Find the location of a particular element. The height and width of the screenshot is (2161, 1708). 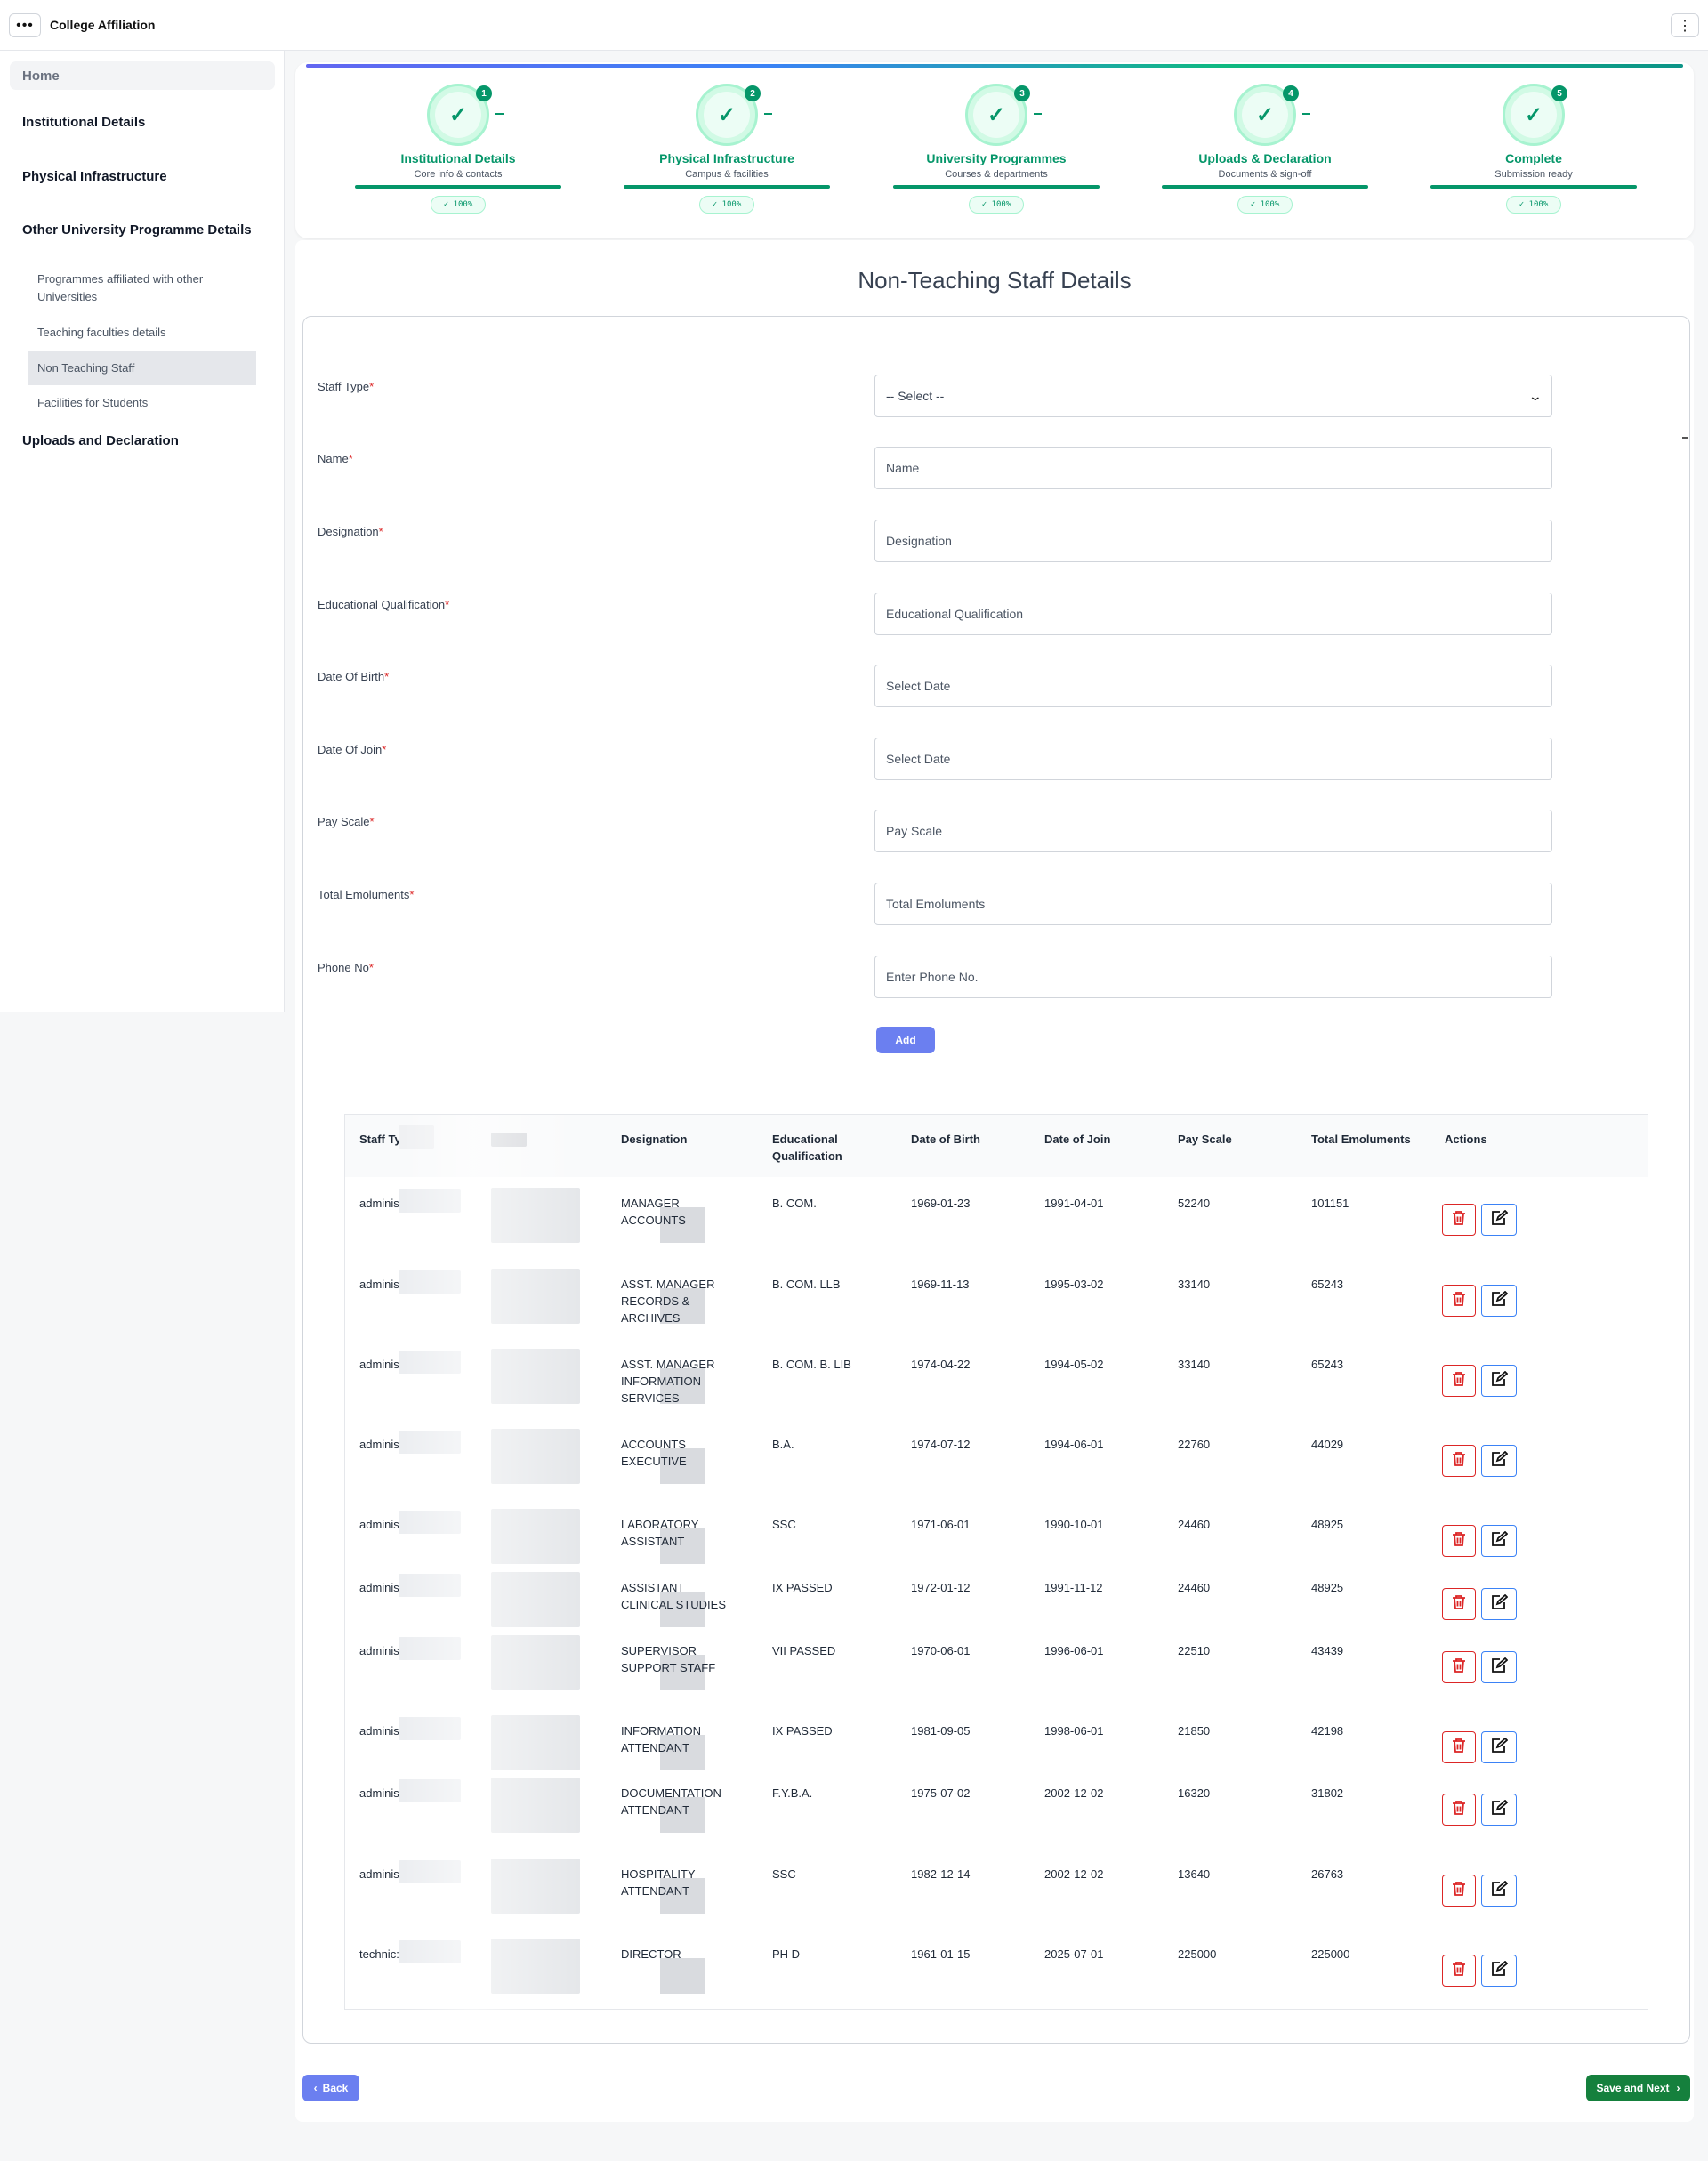

cell-dob: 1974-04-22 is located at coordinates (941, 1364).